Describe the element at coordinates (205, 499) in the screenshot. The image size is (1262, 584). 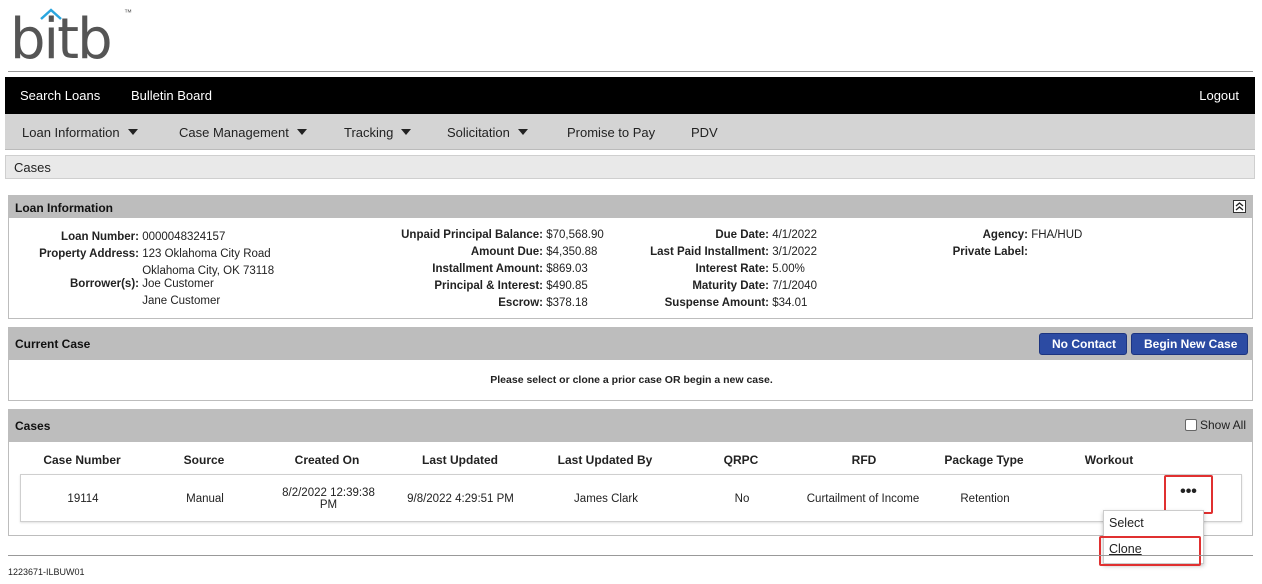
I see `cell-source: Manual` at that location.